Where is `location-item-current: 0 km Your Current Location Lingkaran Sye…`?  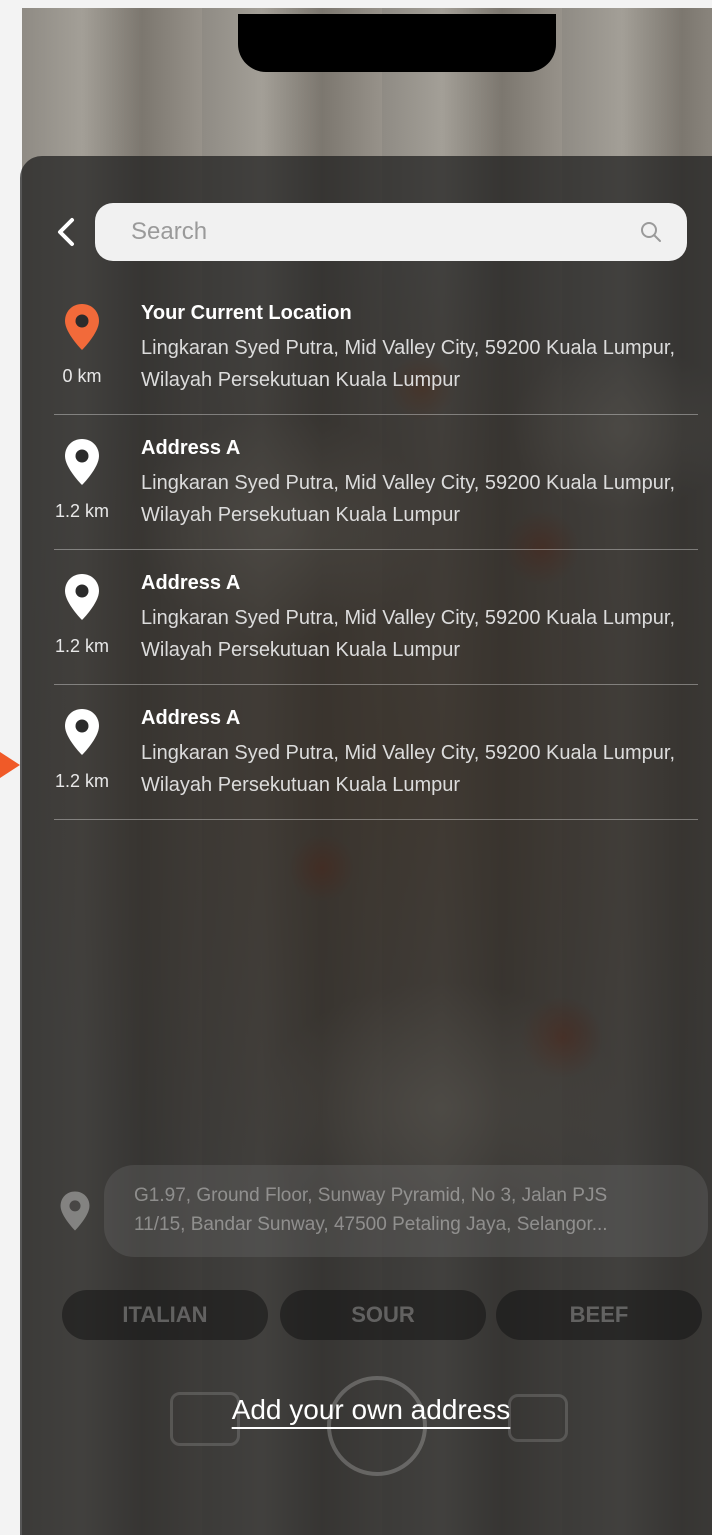
location-item-current: 0 km Your Current Location Lingkaran Sye… is located at coordinates (376, 347).